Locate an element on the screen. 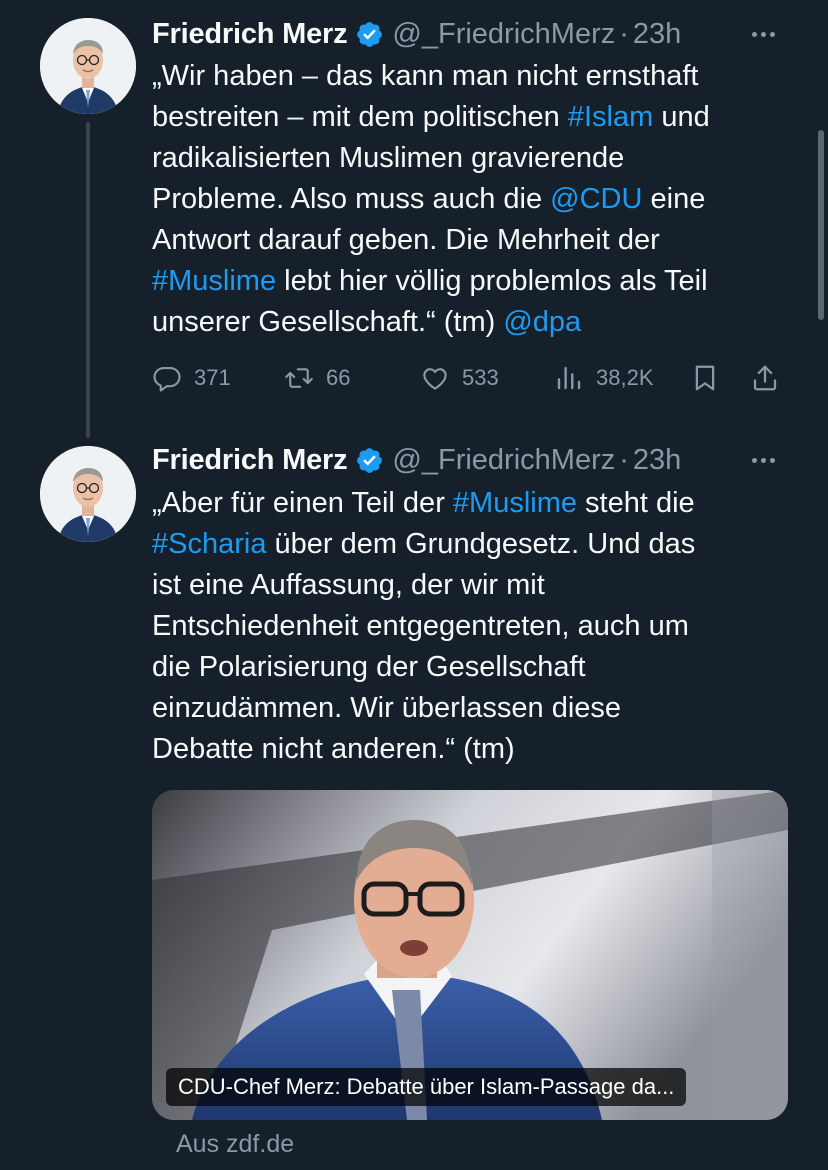 This screenshot has width=828, height=1170. repost-count: 66 is located at coordinates (338, 377).